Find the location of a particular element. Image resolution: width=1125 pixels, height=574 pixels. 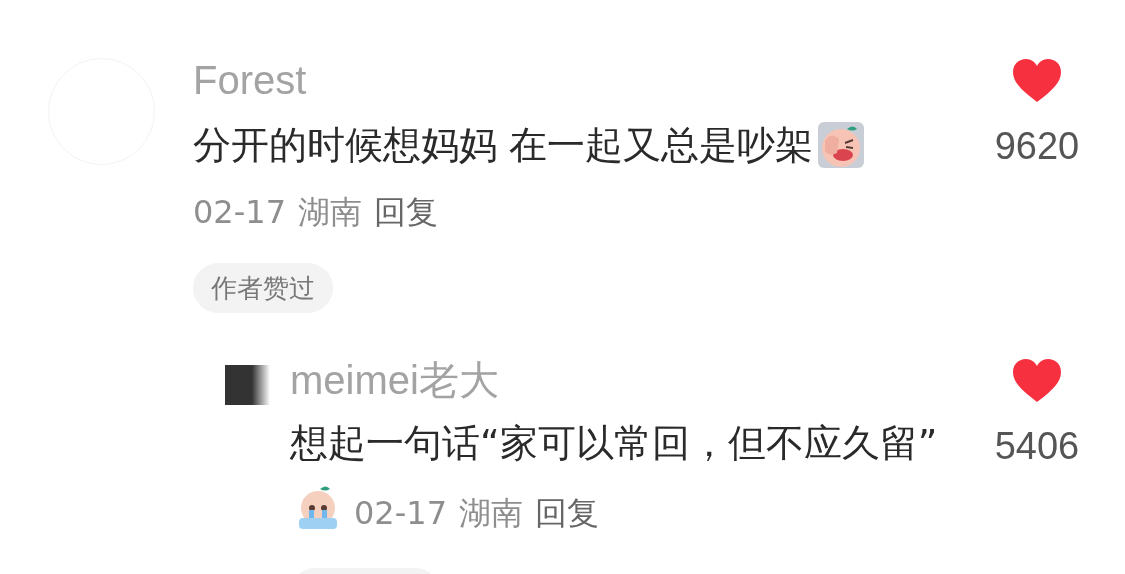

author-liked-badge: 作者赞过 is located at coordinates (263, 288).